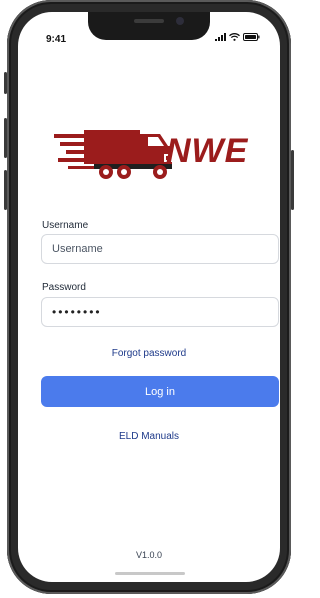 This screenshot has width=320, height=598. Describe the element at coordinates (5, 138) in the screenshot. I see `volume-up-button` at that location.